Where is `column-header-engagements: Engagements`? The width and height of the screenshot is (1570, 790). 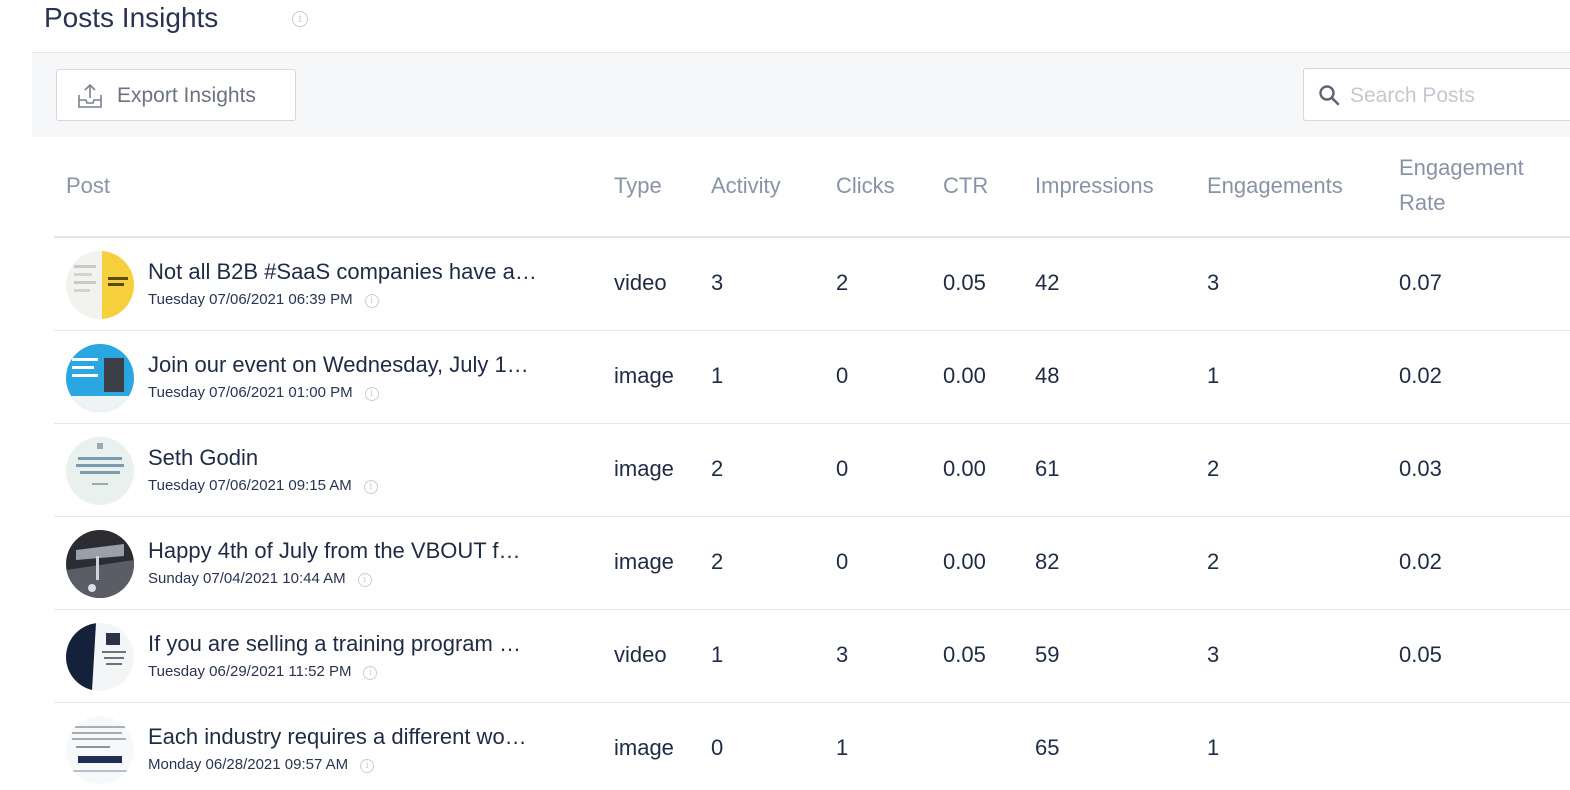
column-header-engagements: Engagements is located at coordinates (1275, 185).